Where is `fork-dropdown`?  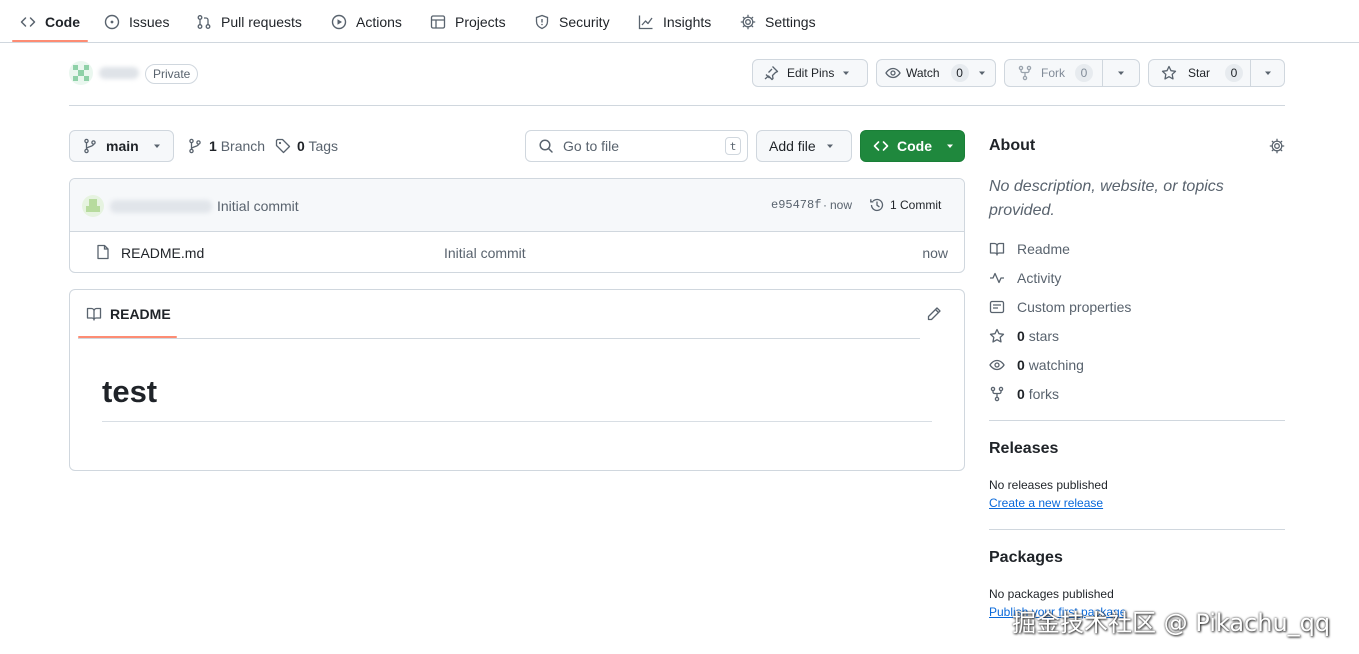 fork-dropdown is located at coordinates (1121, 73).